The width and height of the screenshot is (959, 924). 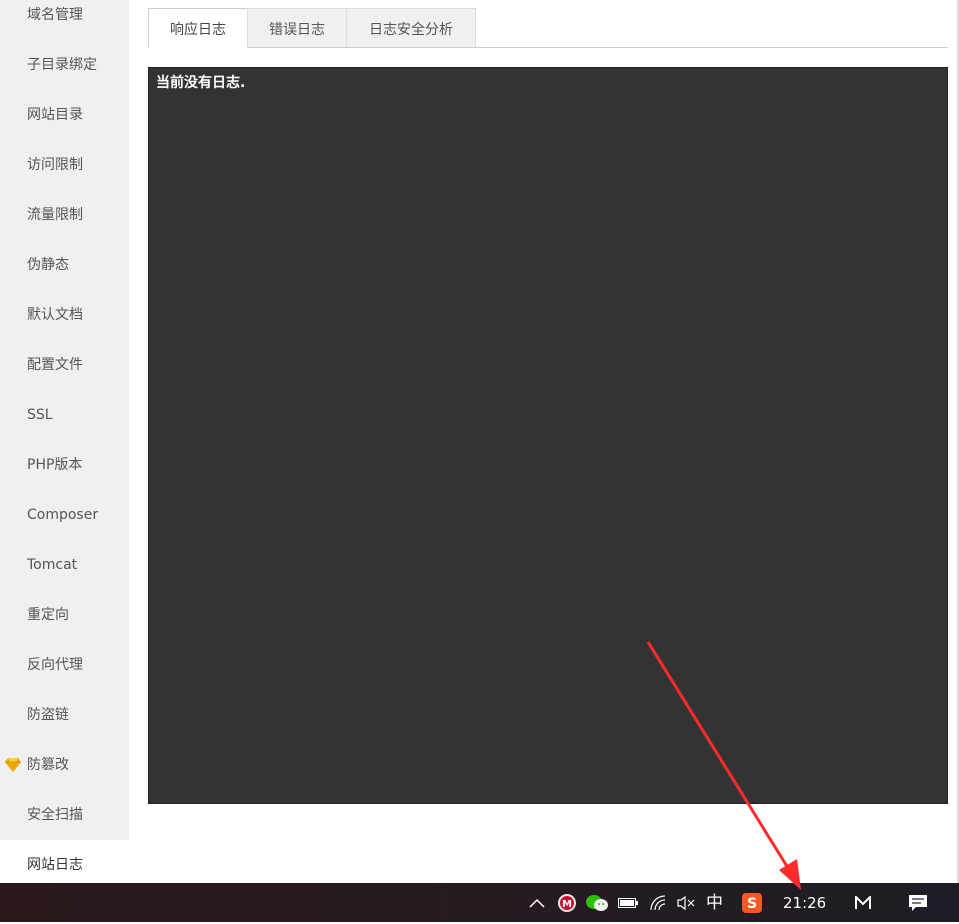 What do you see at coordinates (479, 902) in the screenshot?
I see `taskbar: M 中 S 21:26` at bounding box center [479, 902].